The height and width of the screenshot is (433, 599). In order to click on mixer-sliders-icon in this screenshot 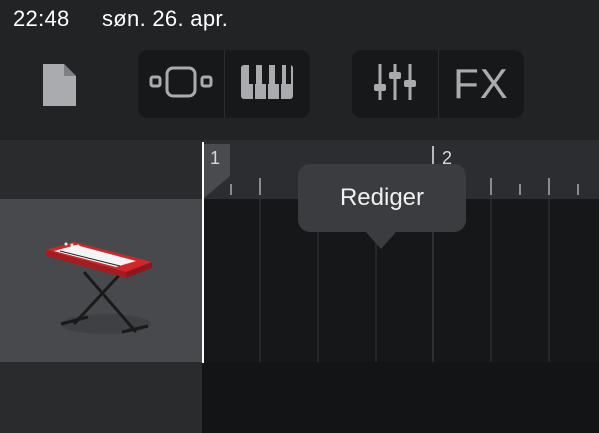, I will do `click(395, 84)`.